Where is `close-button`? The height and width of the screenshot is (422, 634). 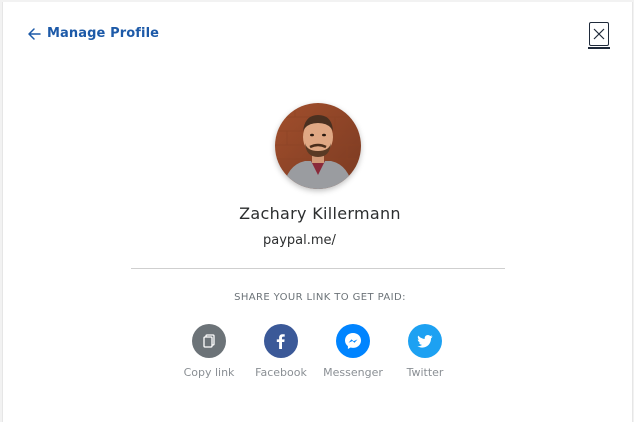 close-button is located at coordinates (599, 35).